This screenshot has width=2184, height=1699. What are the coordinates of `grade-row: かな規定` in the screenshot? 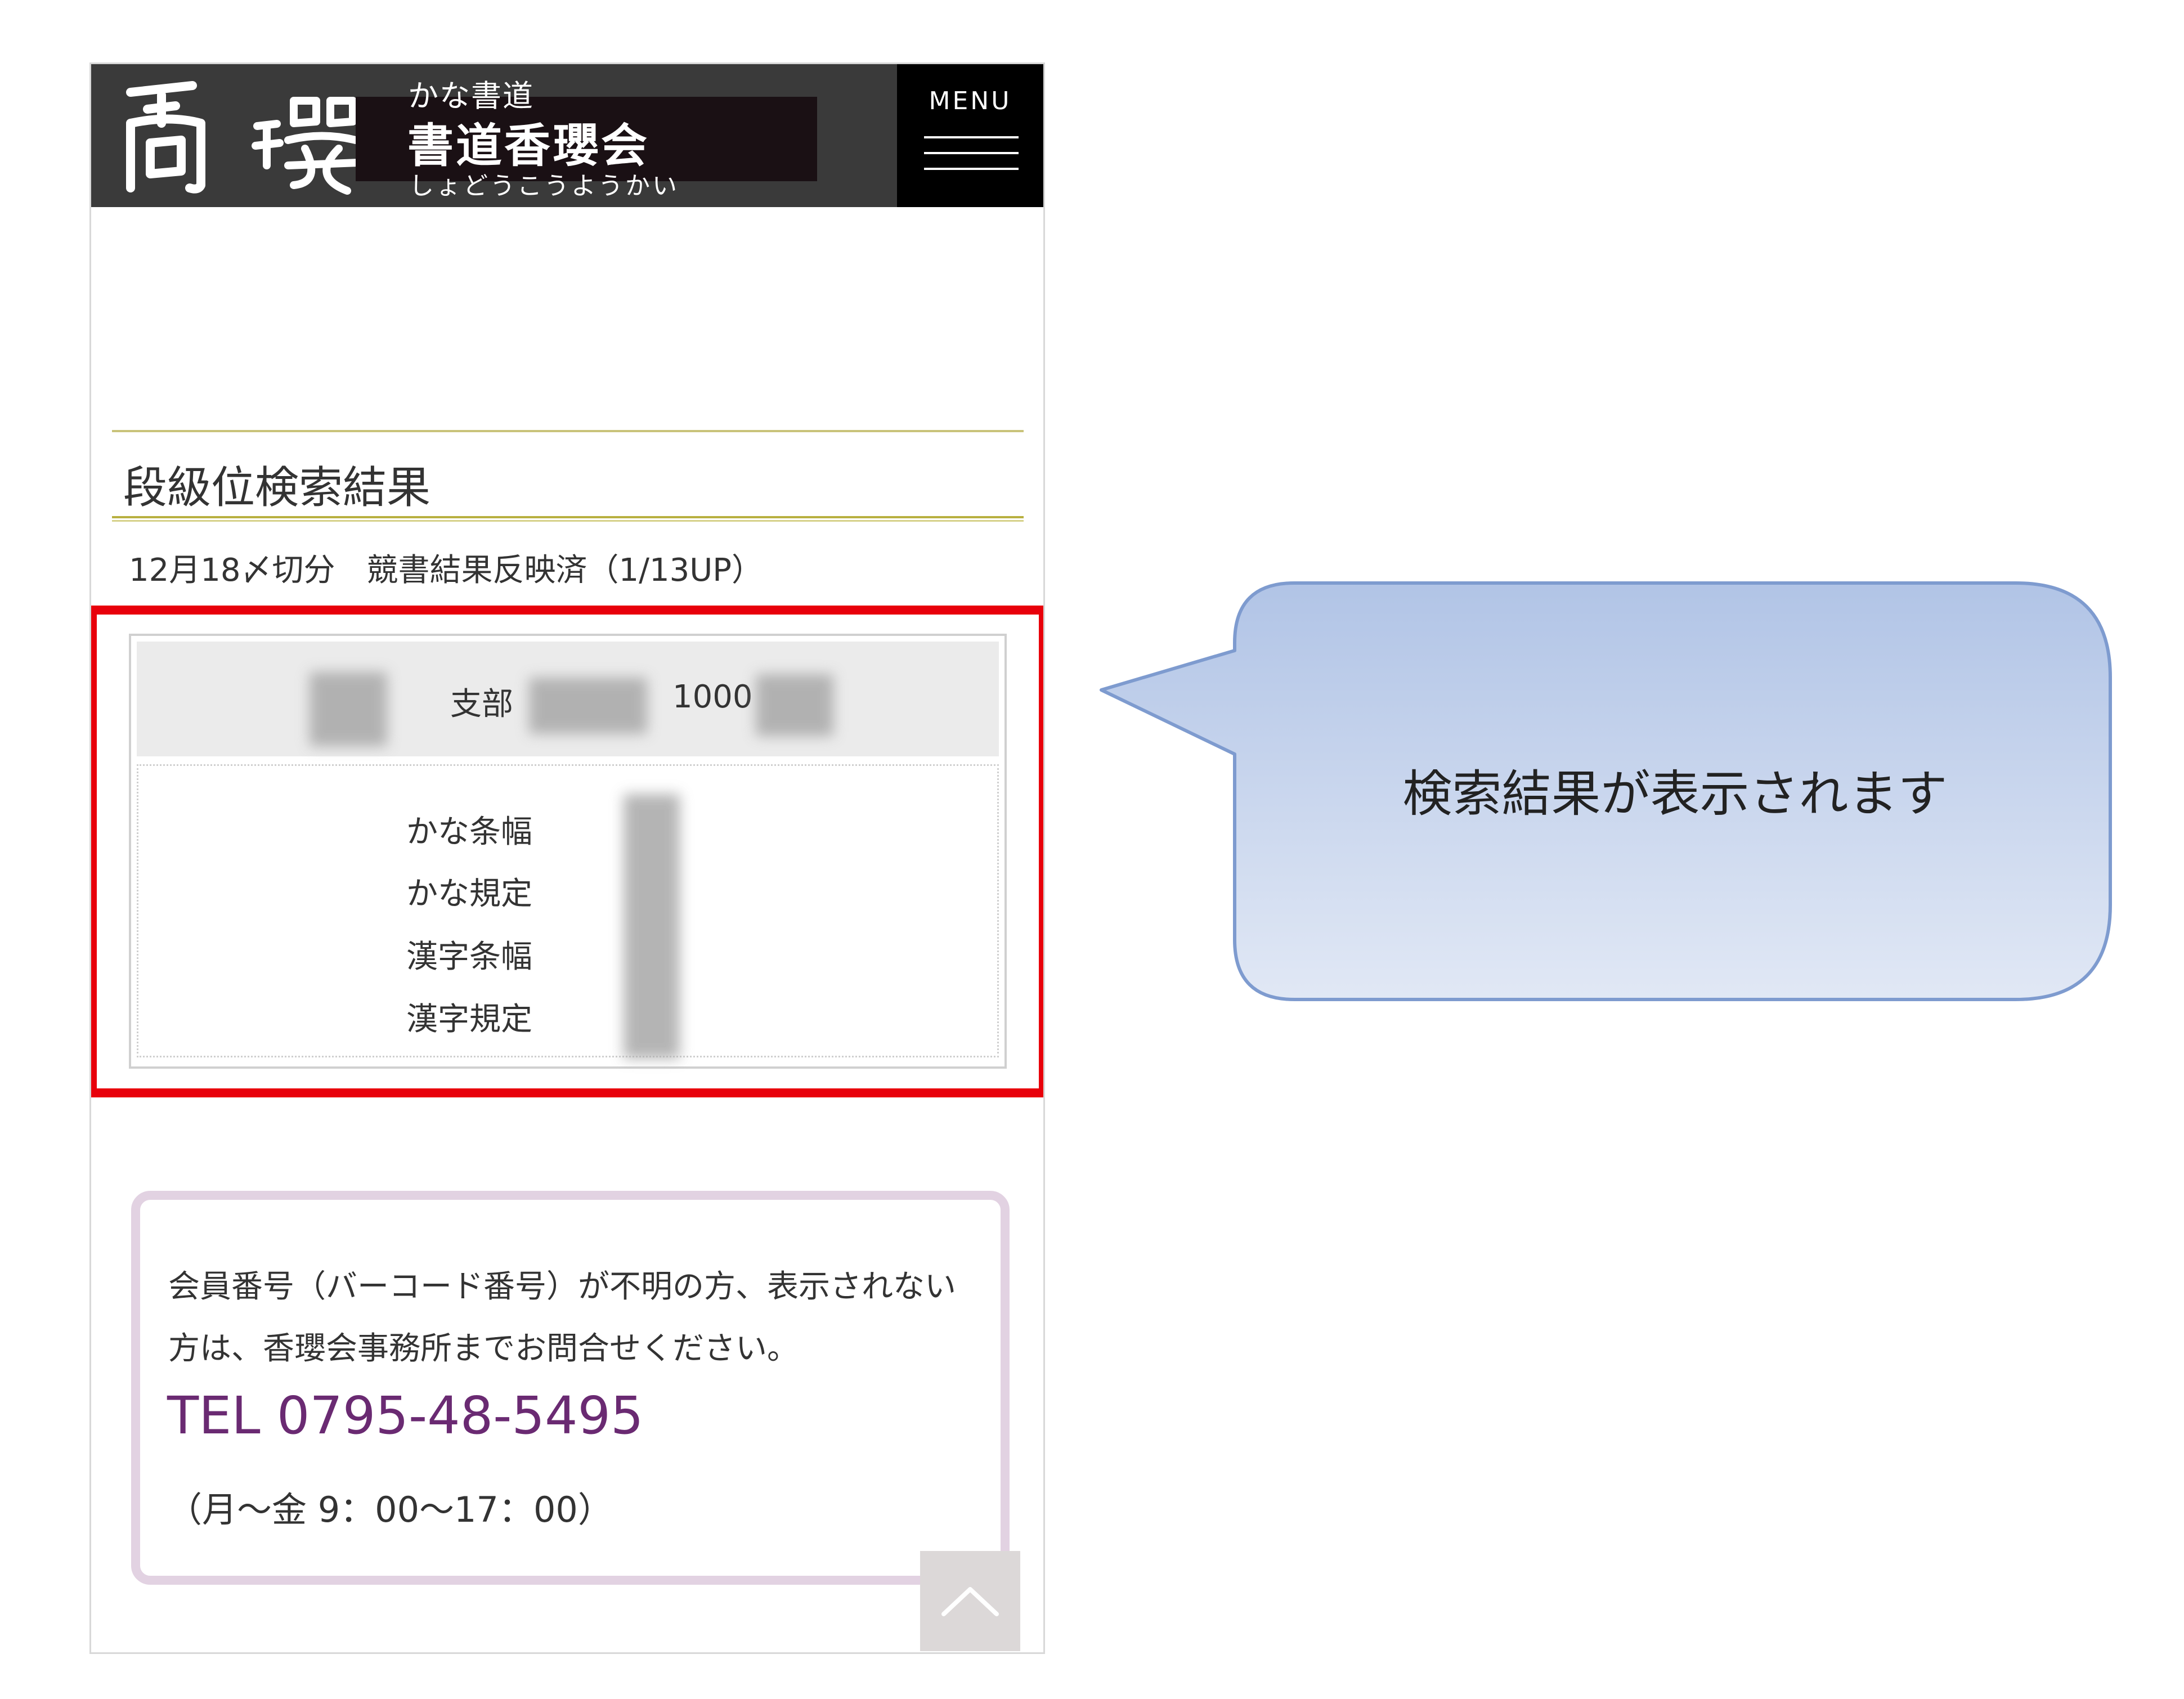 It's located at (335, 890).